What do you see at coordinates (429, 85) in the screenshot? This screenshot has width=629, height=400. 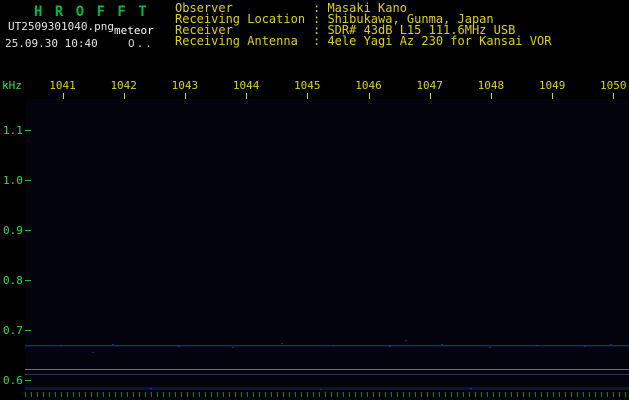 I see `time-tick-label: 1047` at bounding box center [429, 85].